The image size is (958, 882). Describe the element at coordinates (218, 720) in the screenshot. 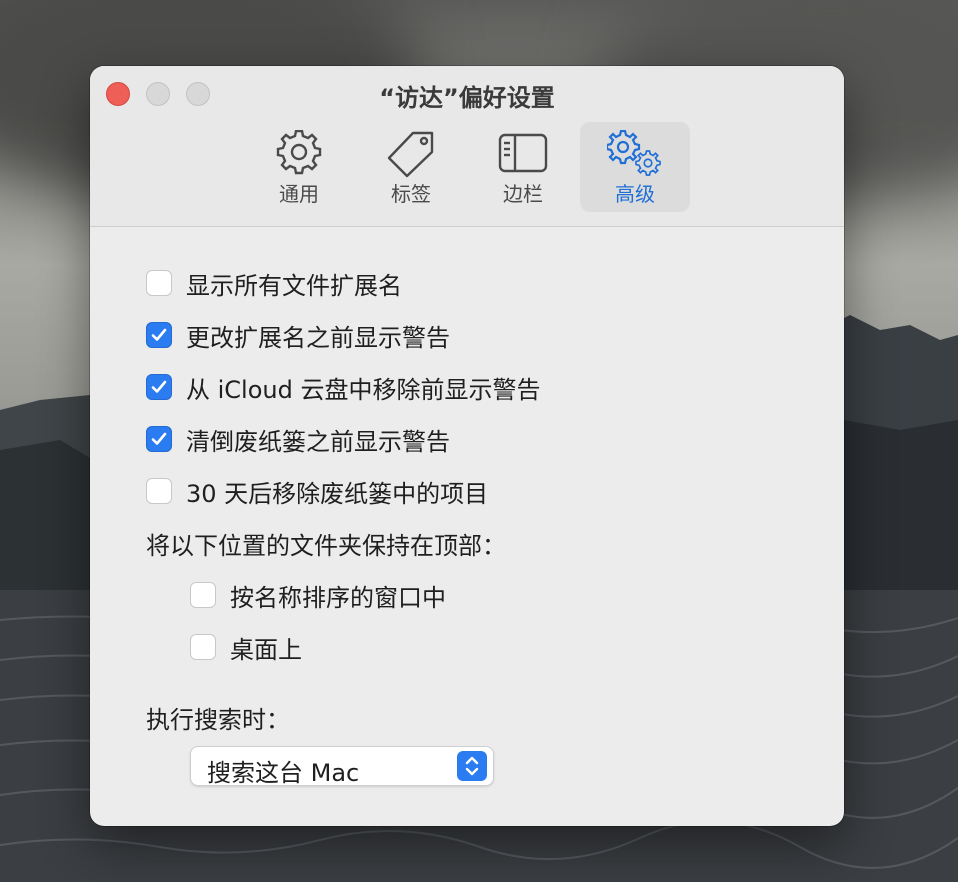

I see `search-heading: 执行搜索时：` at that location.